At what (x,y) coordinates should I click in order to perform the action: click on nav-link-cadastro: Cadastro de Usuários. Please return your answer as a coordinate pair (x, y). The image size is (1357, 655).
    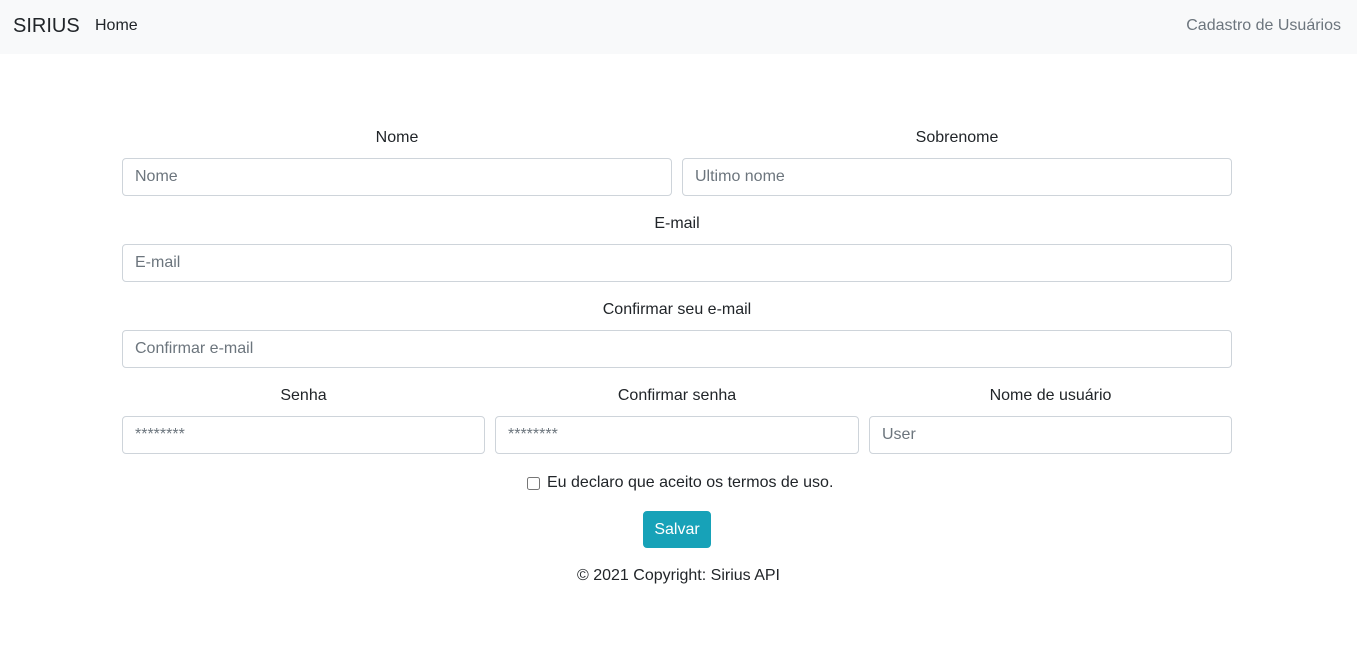
    Looking at the image, I should click on (1263, 26).